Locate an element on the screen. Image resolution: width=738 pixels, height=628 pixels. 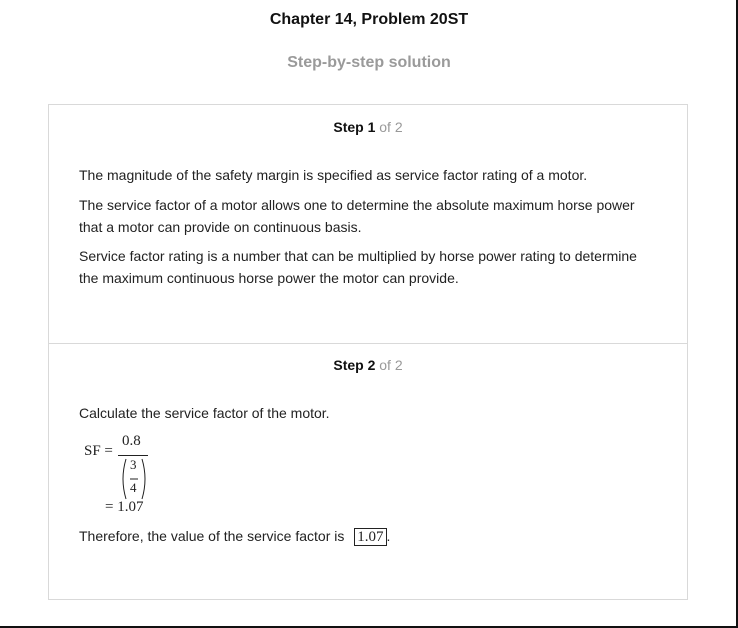
step-2-header: Step 2 of 2 is located at coordinates (368, 365).